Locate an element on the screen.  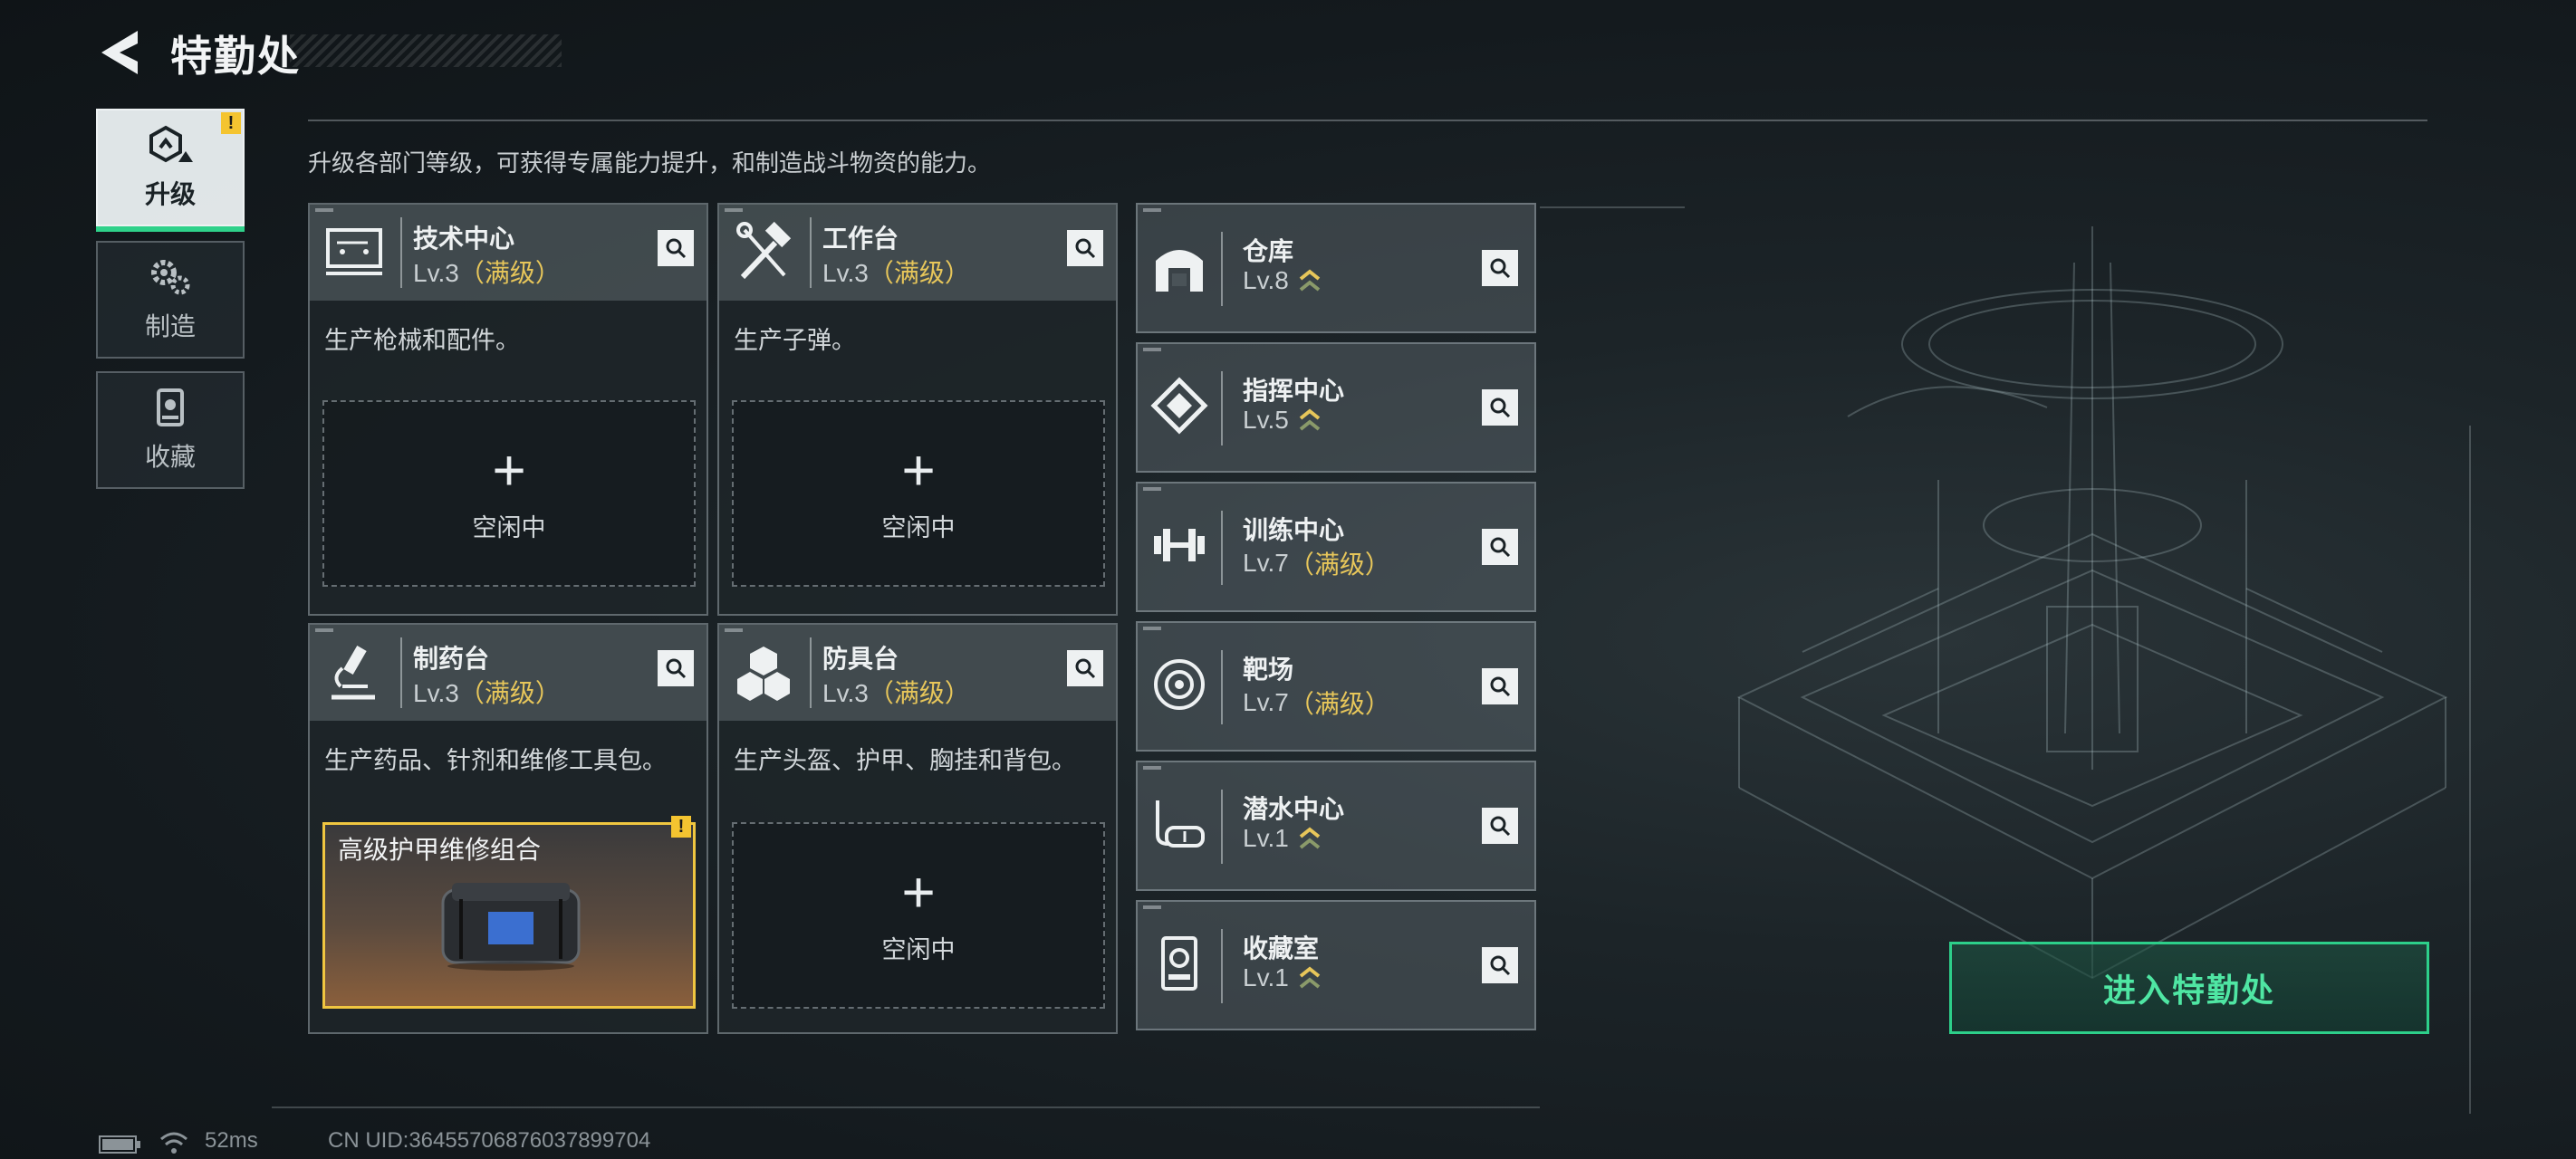
workshop-card-pharmacy: 制药台 Lv.3（满级） 生产药品、针剂和维修工具包。 高级护甲维修组合 ! is located at coordinates (508, 828).